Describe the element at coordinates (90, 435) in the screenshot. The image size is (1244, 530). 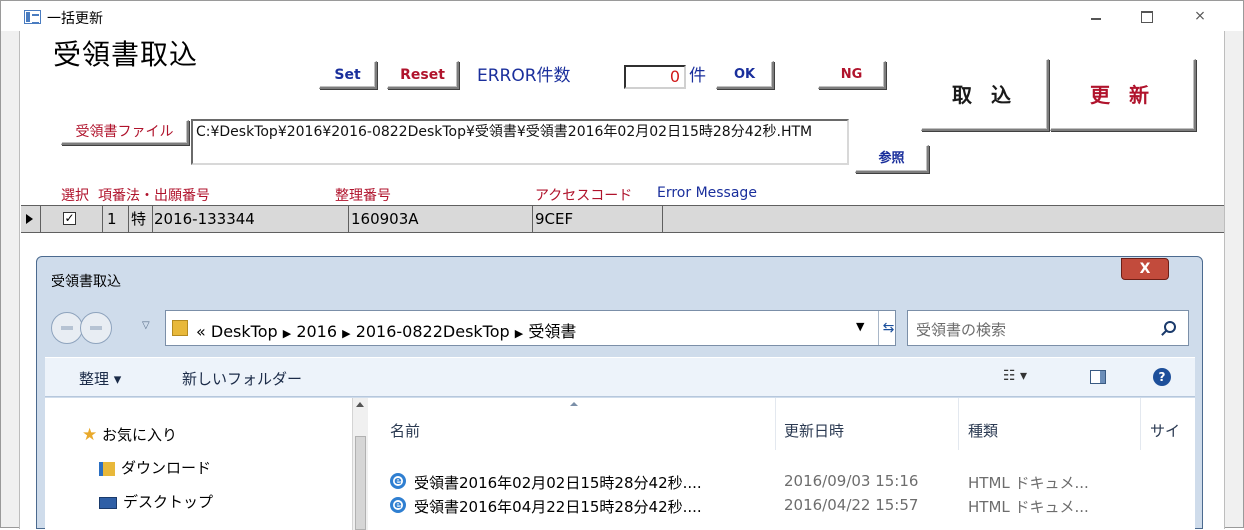
I see `star-icon: ★` at that location.